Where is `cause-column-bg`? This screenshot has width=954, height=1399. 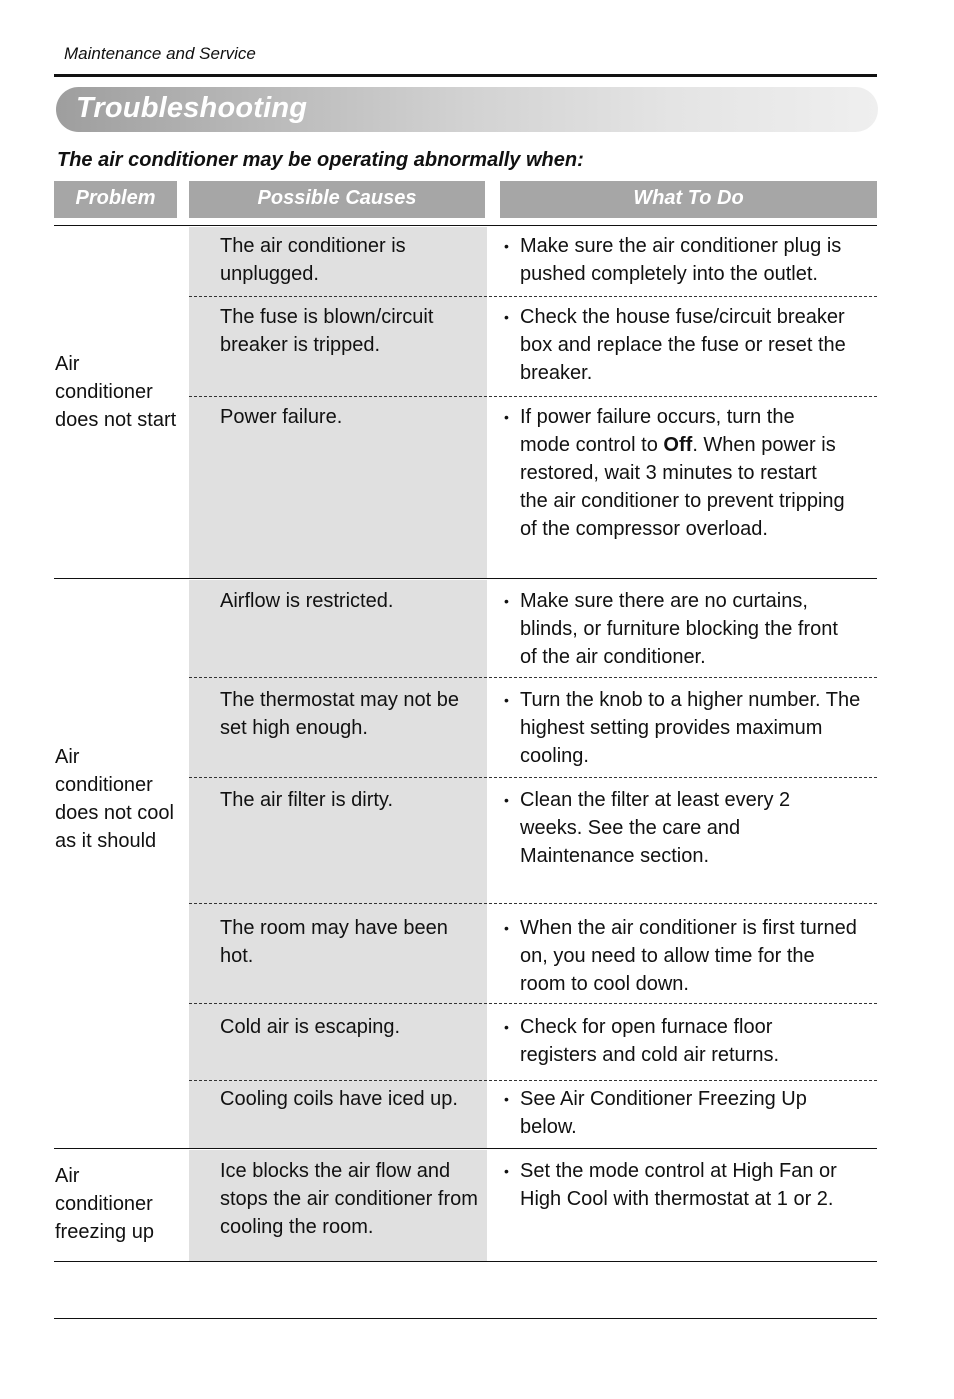 cause-column-bg is located at coordinates (338, 864).